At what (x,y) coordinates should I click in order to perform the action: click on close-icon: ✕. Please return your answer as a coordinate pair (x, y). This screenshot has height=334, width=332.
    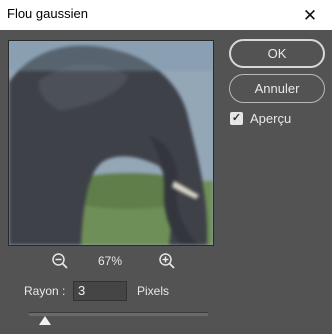
    Looking at the image, I should click on (310, 15).